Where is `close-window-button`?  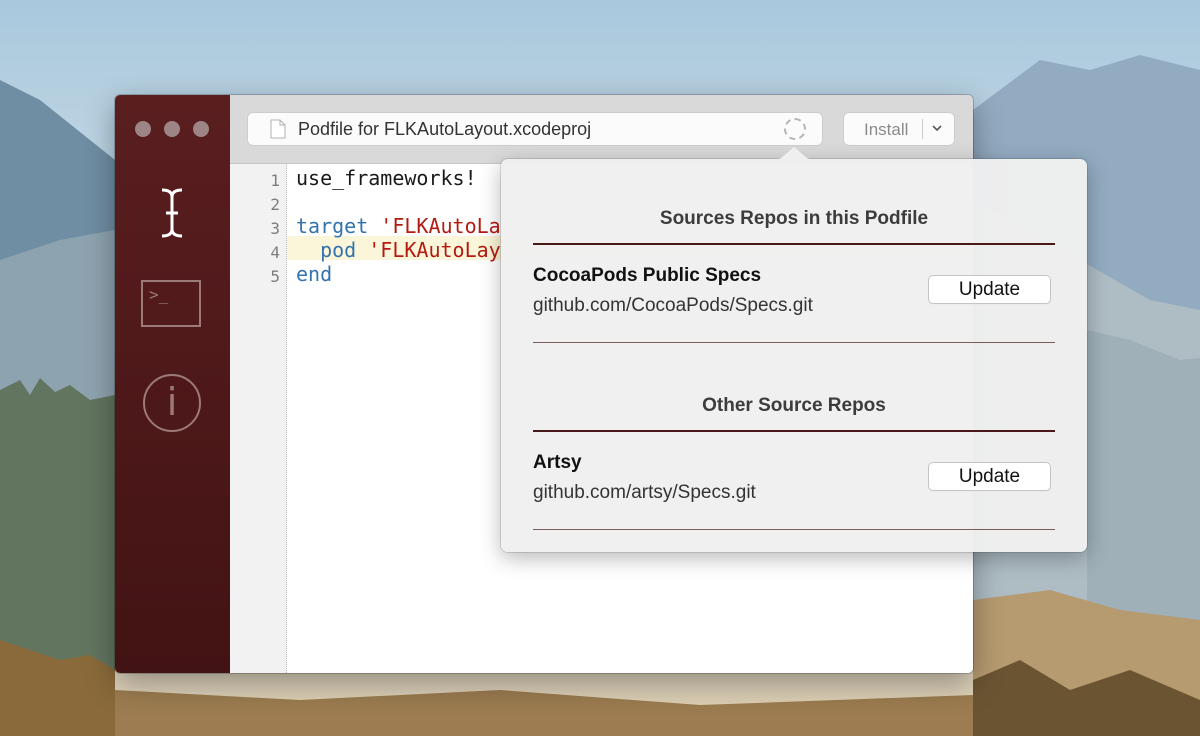
close-window-button is located at coordinates (143, 129).